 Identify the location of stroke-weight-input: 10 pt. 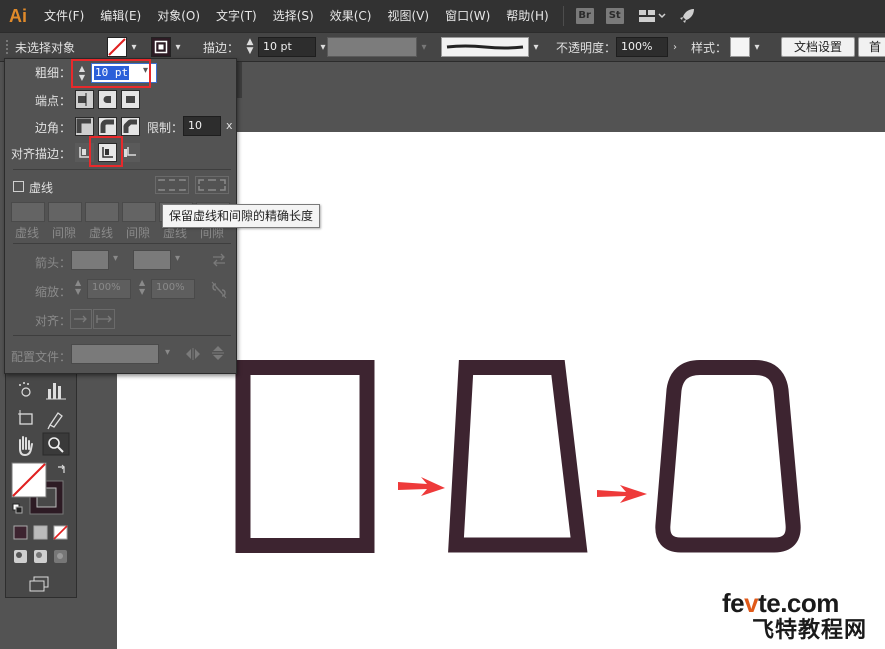
(287, 47).